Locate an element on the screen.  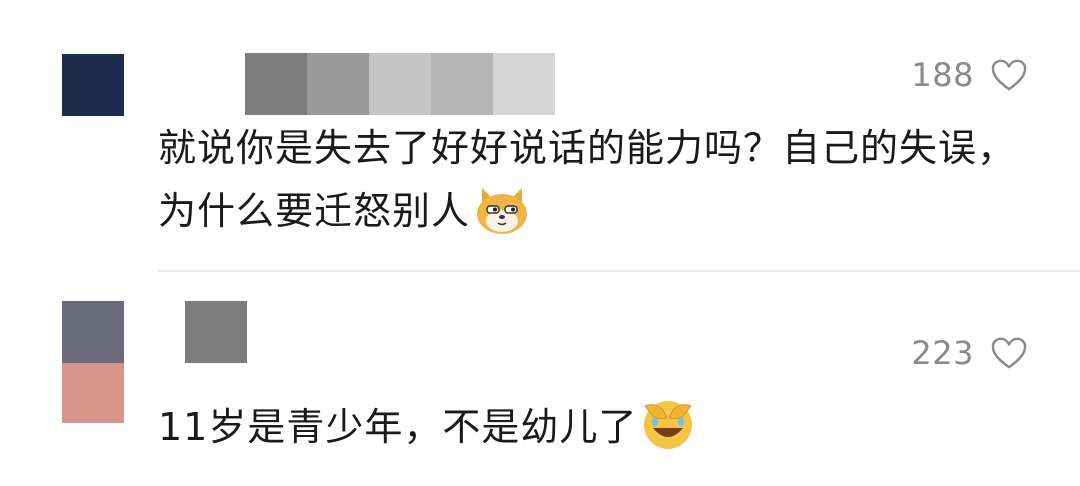
like-area: 188 is located at coordinates (969, 75).